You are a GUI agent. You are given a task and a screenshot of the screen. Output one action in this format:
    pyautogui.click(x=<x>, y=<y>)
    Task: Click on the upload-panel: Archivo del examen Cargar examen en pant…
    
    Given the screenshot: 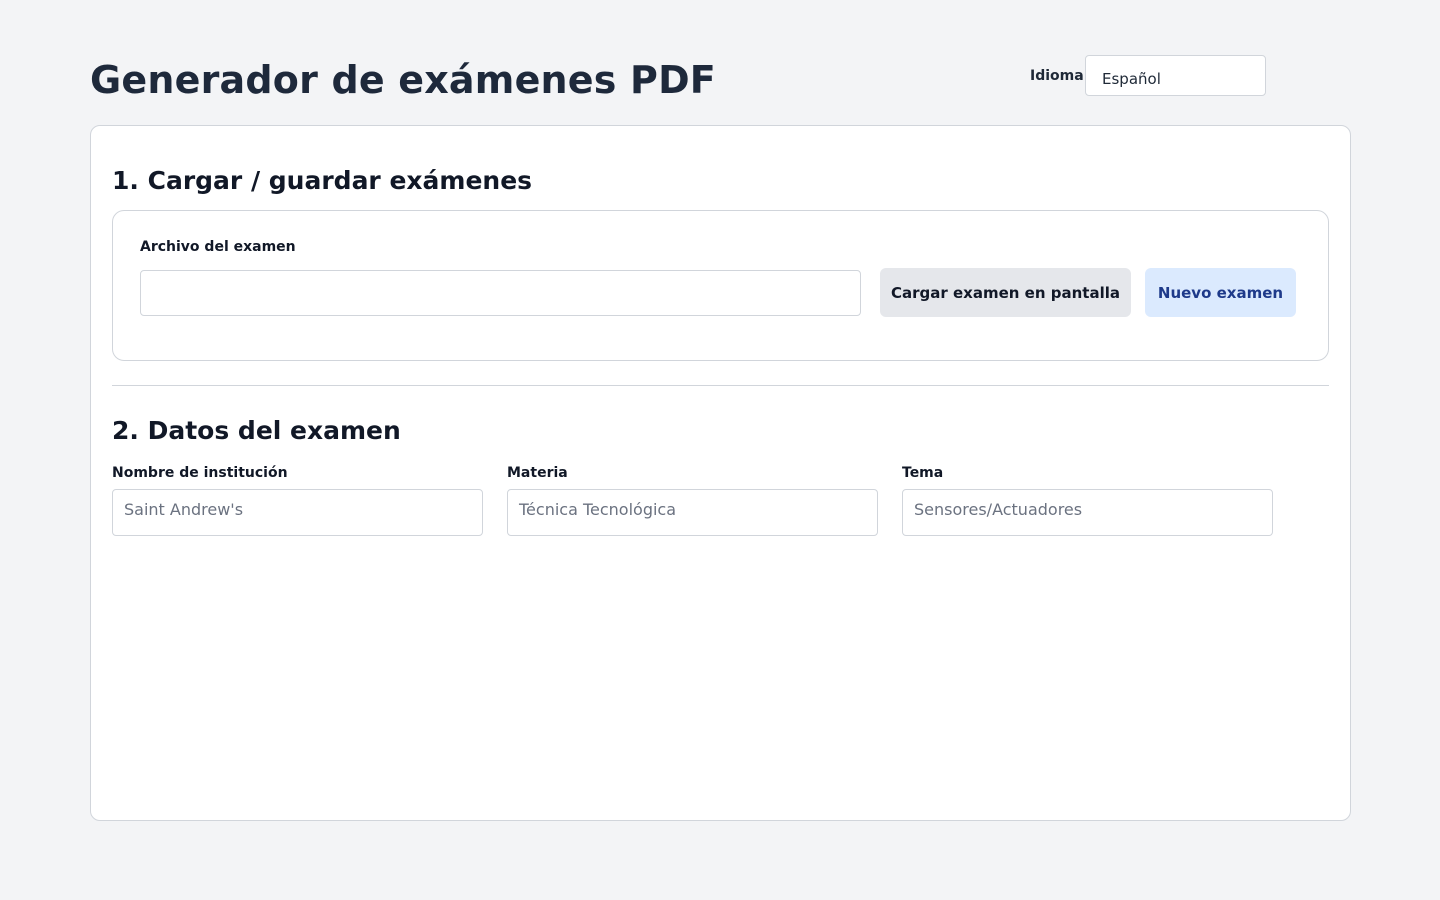 What is the action you would take?
    pyautogui.click(x=720, y=285)
    